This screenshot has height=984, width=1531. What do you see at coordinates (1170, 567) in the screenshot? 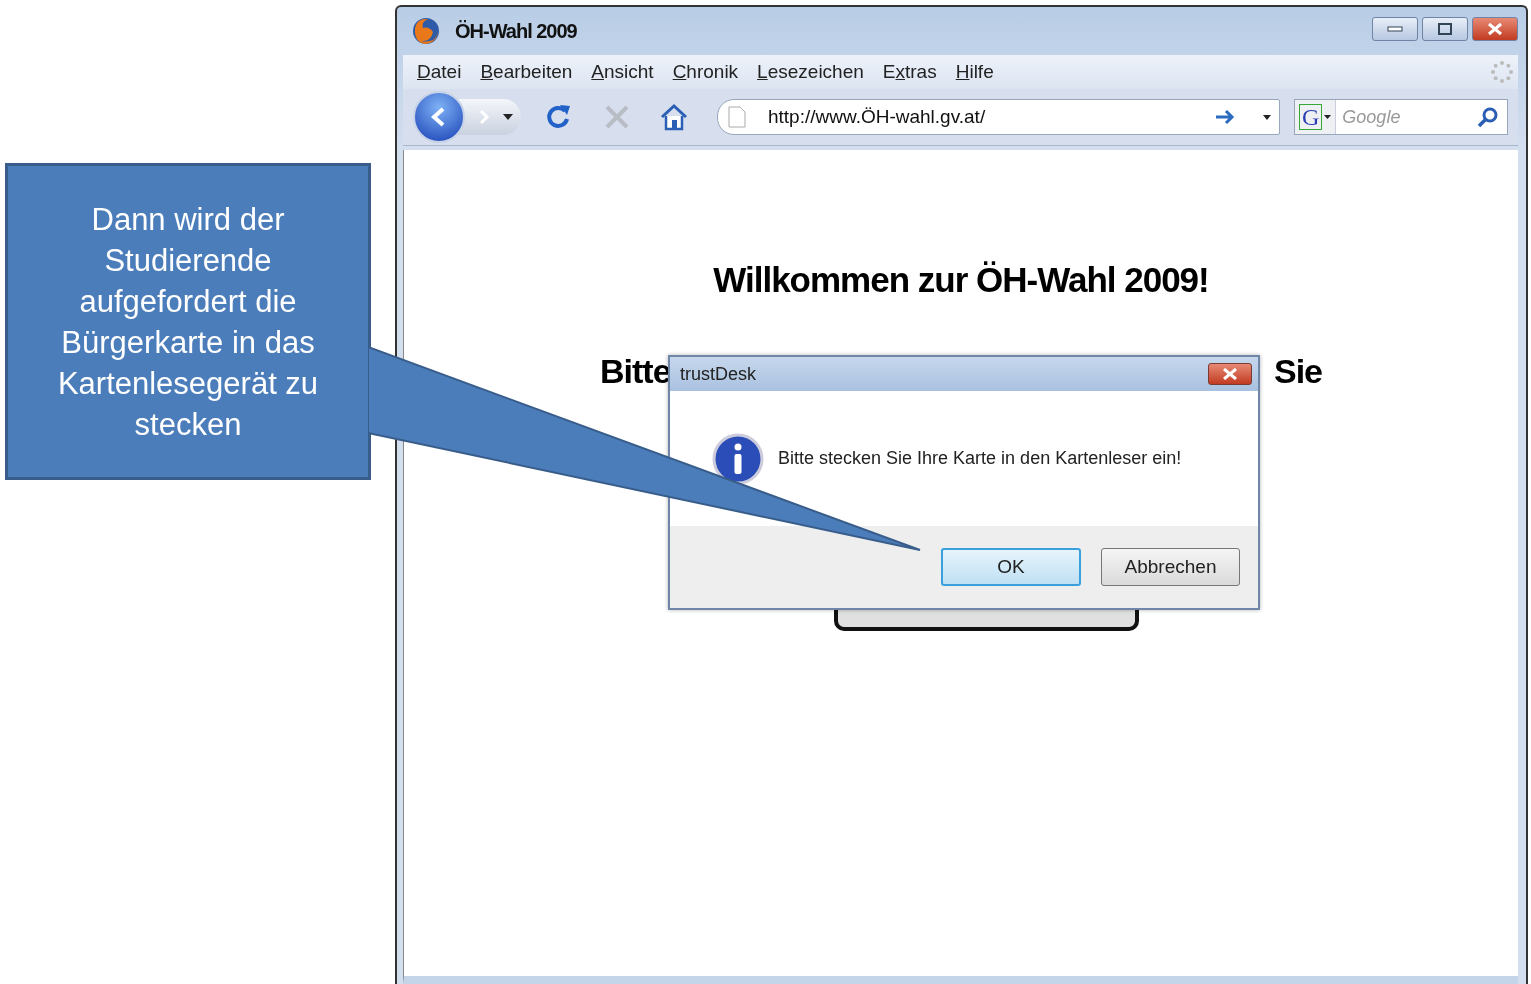
I see `dialog-button: Abbrechen` at bounding box center [1170, 567].